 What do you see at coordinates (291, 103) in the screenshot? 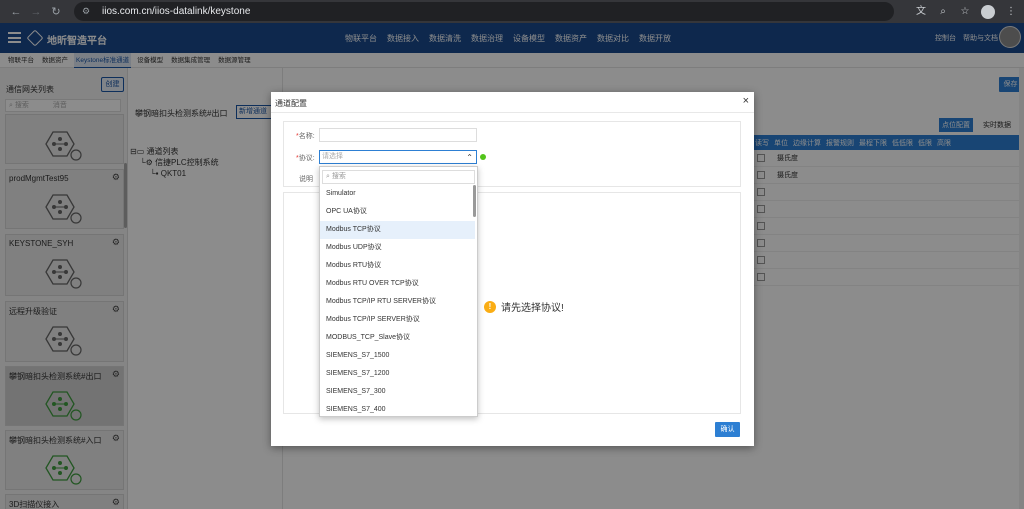
I see `dialog-title: 通道配置` at bounding box center [291, 103].